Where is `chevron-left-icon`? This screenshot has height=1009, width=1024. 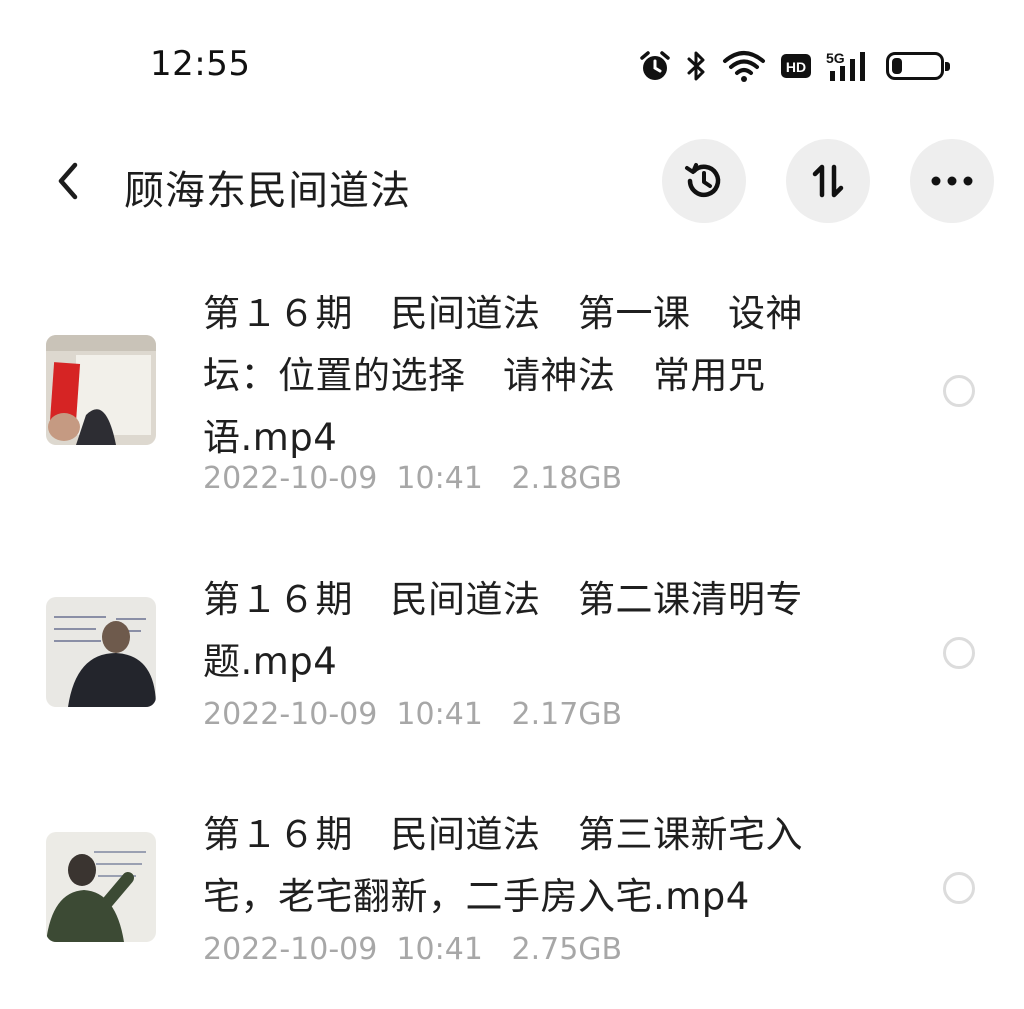 chevron-left-icon is located at coordinates (68, 181).